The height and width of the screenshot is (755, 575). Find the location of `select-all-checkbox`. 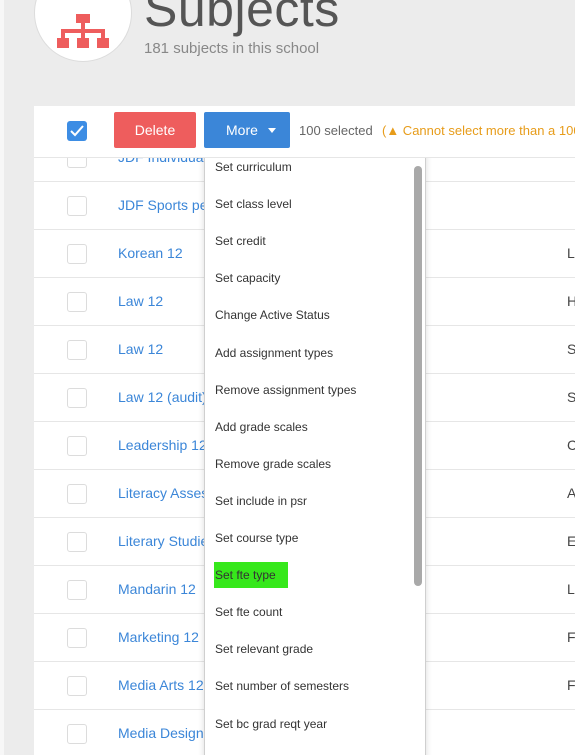

select-all-checkbox is located at coordinates (77, 131).